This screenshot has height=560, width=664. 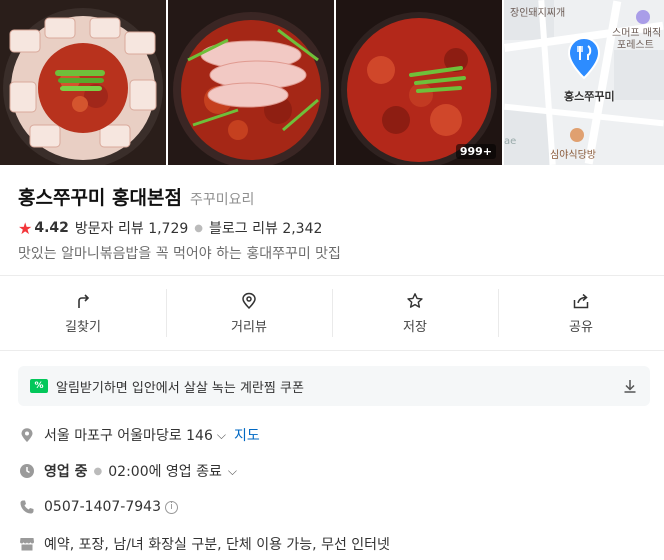 I want to click on coupon-icon: %, so click(x=39, y=386).